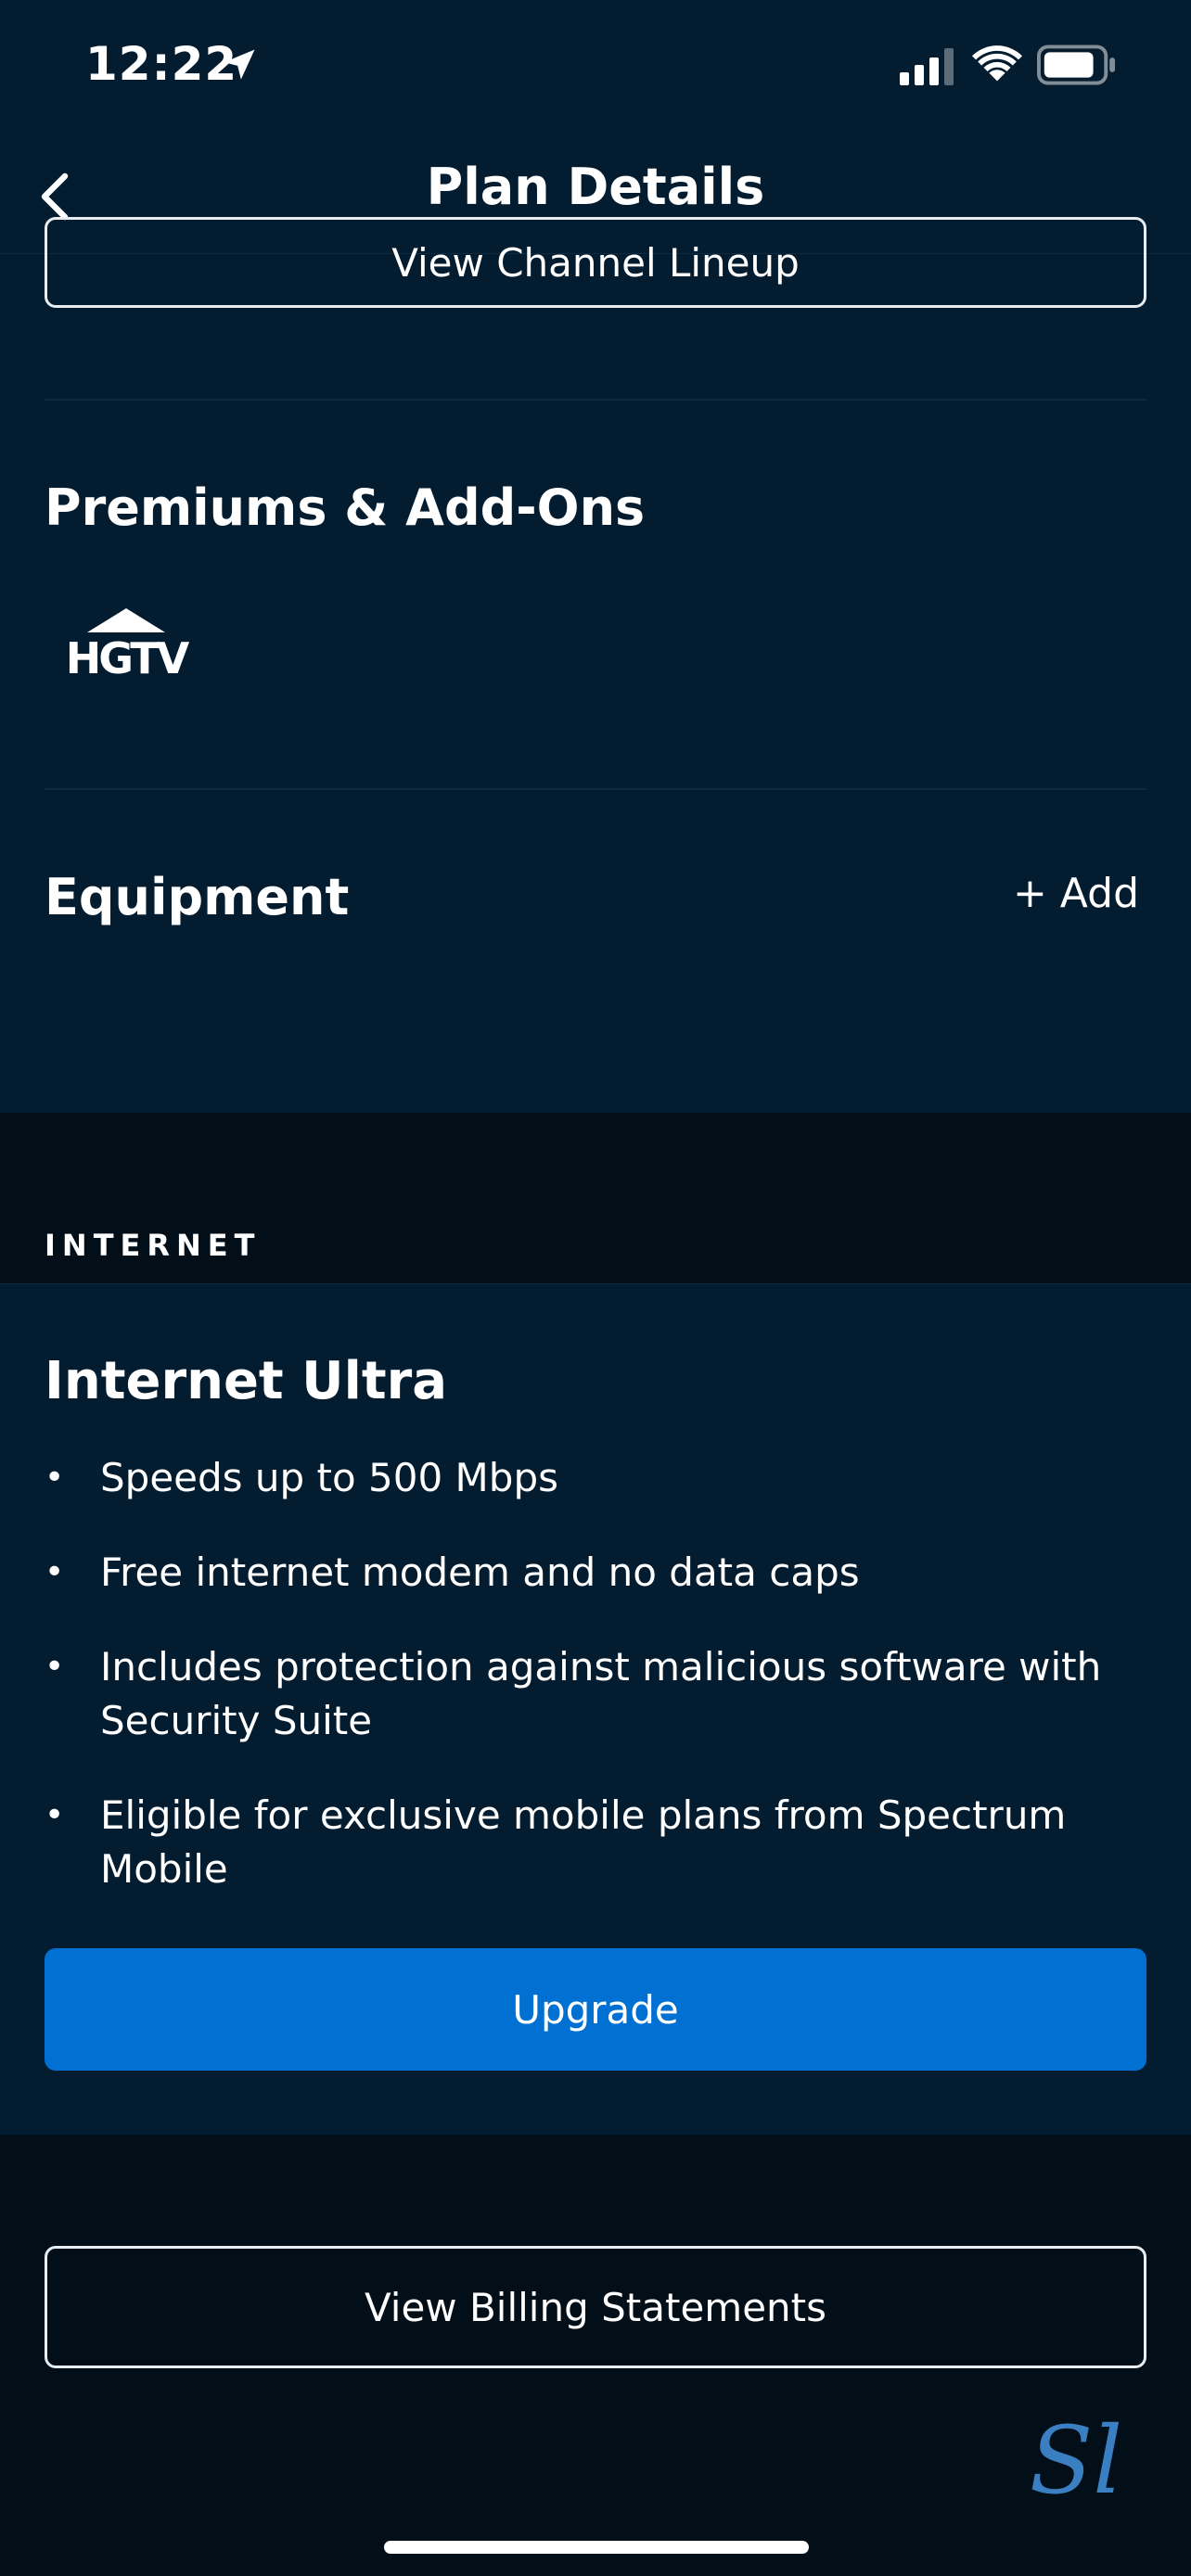 This screenshot has height=2576, width=1191. Describe the element at coordinates (197, 897) in the screenshot. I see `equipment-heading: Equipment` at that location.